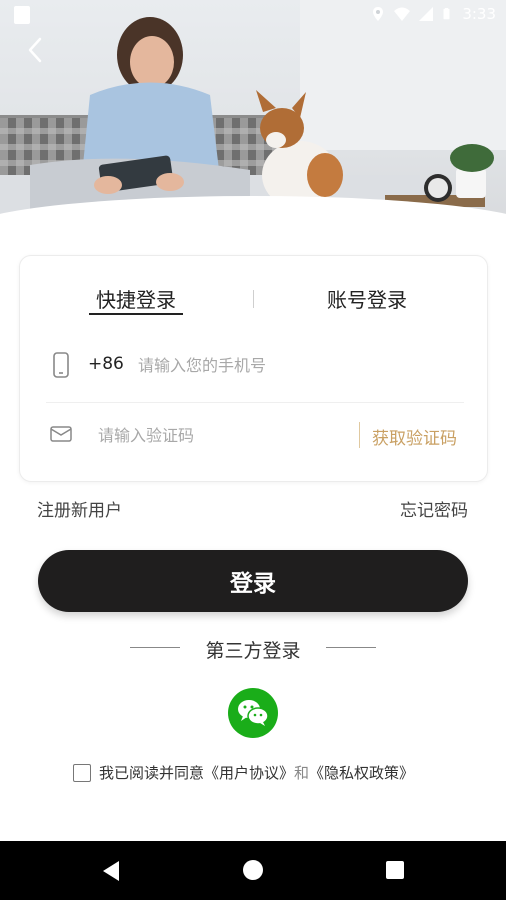 The image size is (506, 900). What do you see at coordinates (136, 314) in the screenshot?
I see `active-tab-indicator` at bounding box center [136, 314].